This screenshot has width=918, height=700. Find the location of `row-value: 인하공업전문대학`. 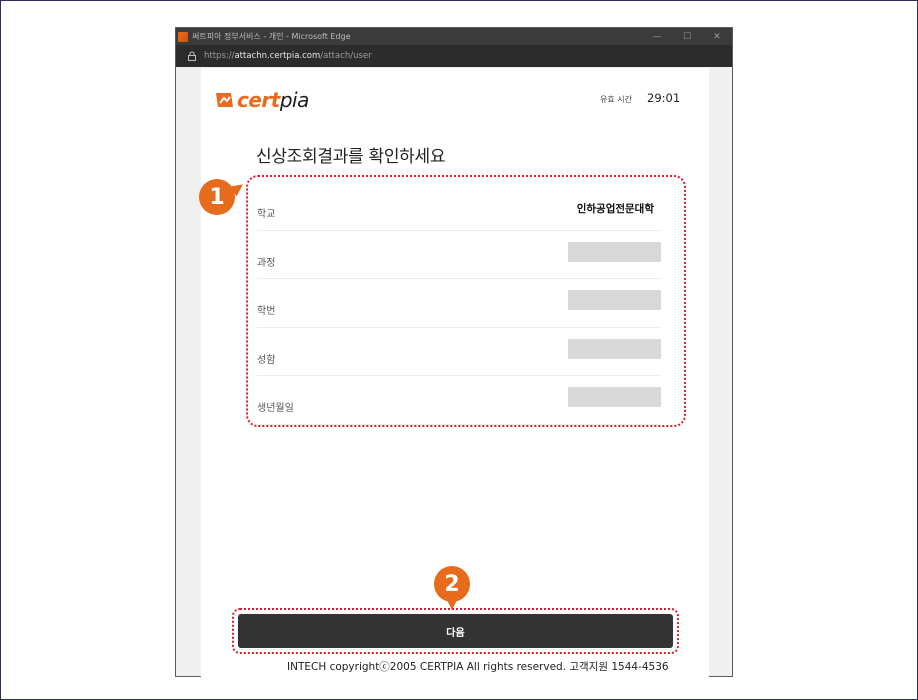

row-value: 인하공업전문대학 is located at coordinates (615, 209).